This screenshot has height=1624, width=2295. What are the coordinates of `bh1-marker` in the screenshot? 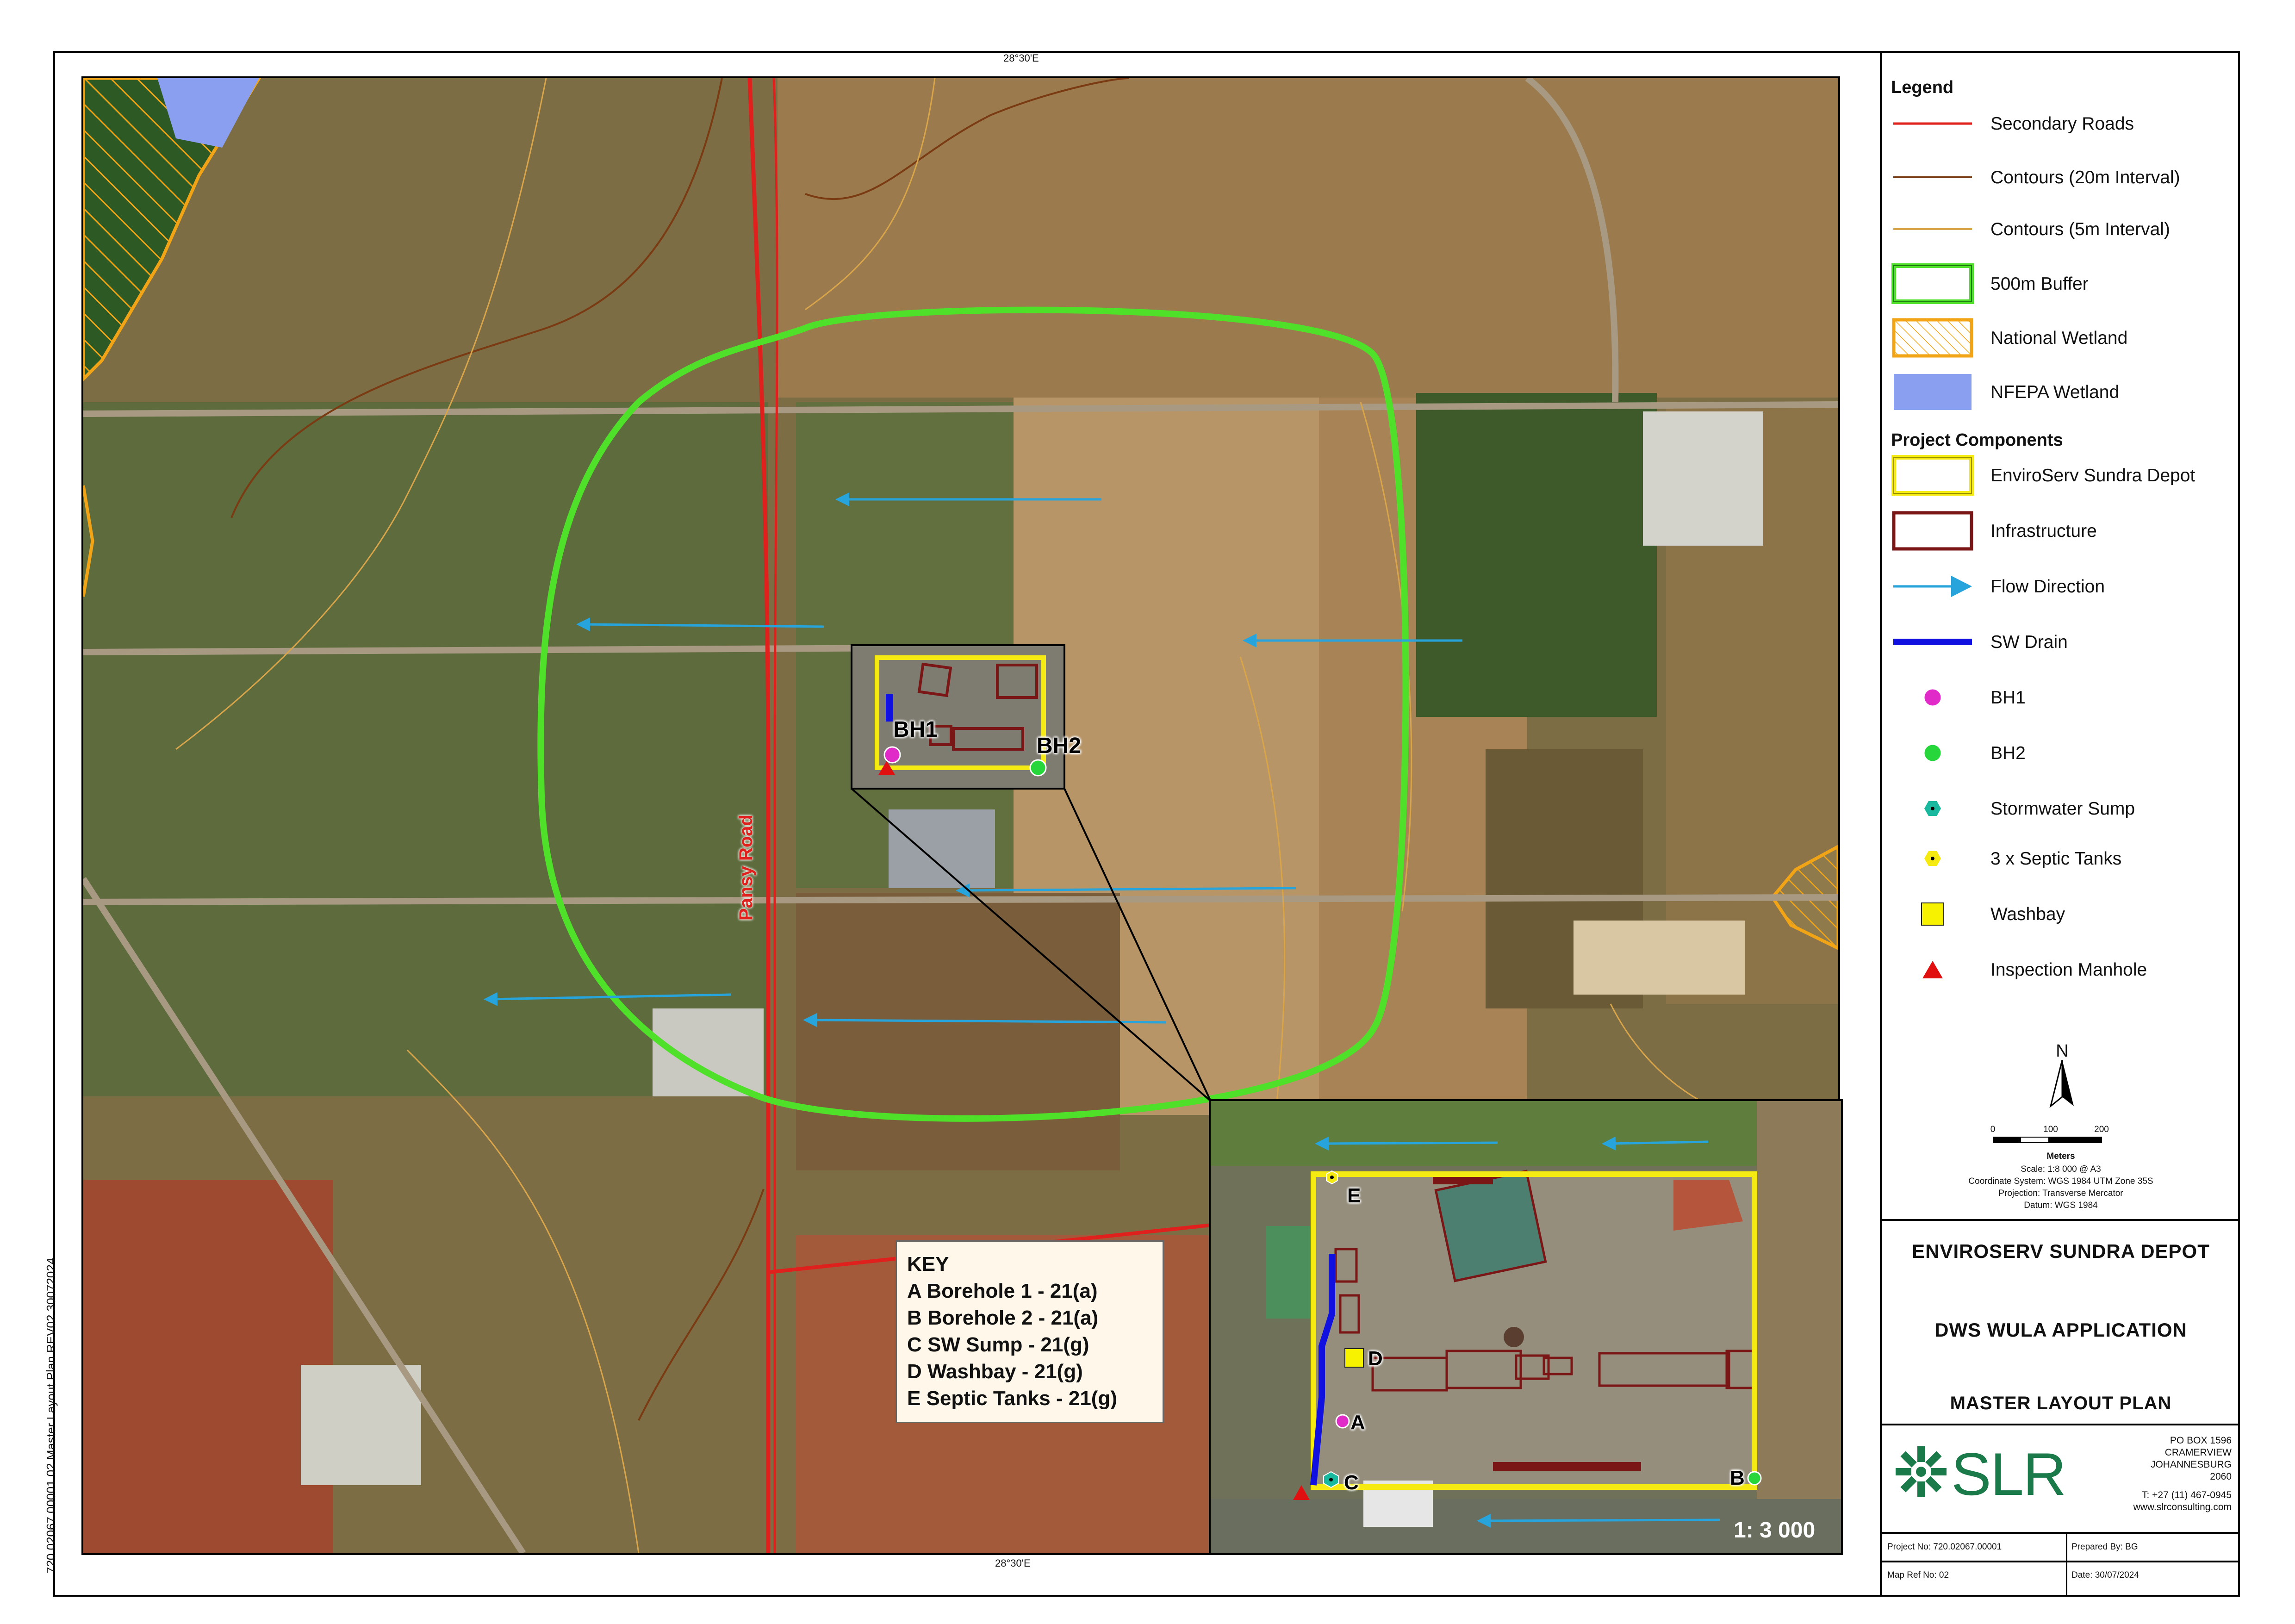 It's located at (892, 755).